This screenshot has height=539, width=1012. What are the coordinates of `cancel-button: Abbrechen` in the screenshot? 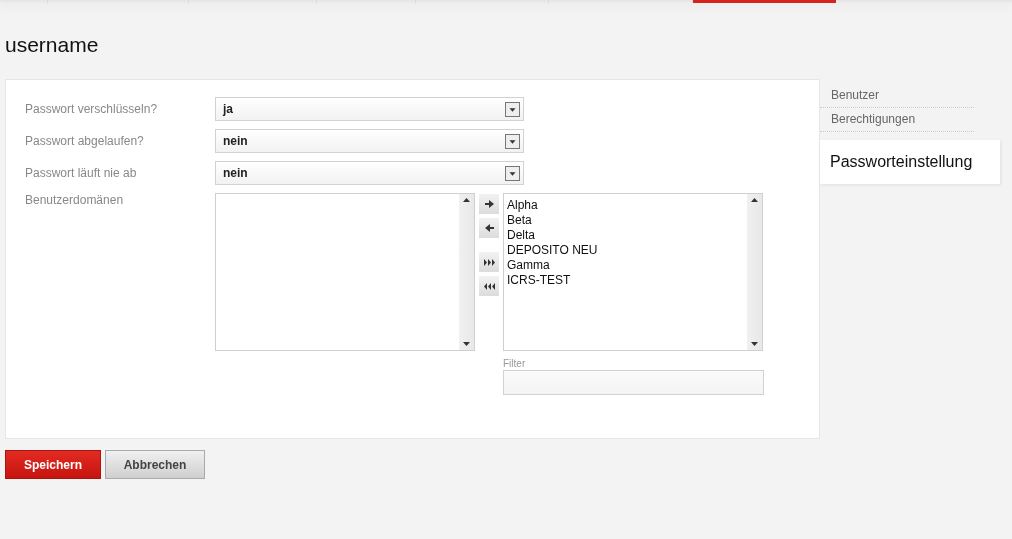 It's located at (155, 464).